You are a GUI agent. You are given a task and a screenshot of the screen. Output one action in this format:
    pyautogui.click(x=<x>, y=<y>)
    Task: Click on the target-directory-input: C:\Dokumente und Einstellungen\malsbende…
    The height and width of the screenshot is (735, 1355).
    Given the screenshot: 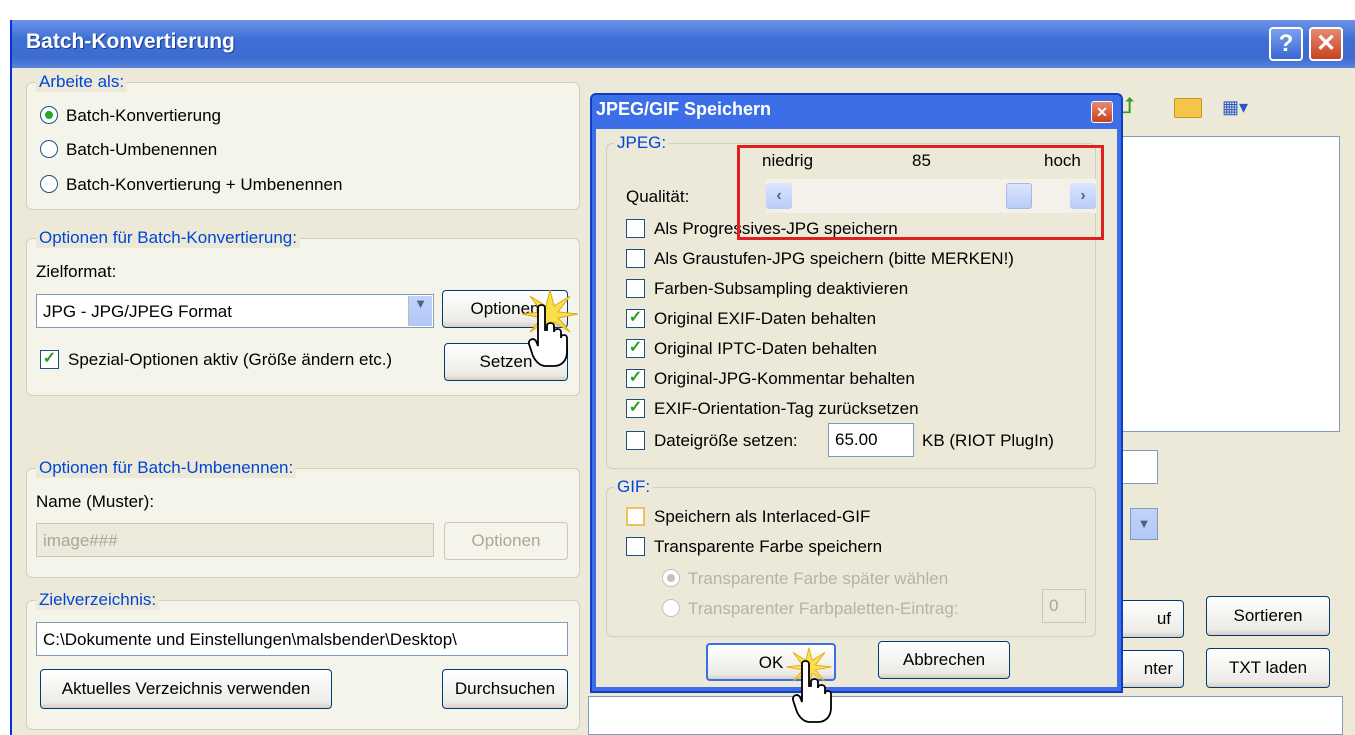 What is the action you would take?
    pyautogui.click(x=302, y=639)
    